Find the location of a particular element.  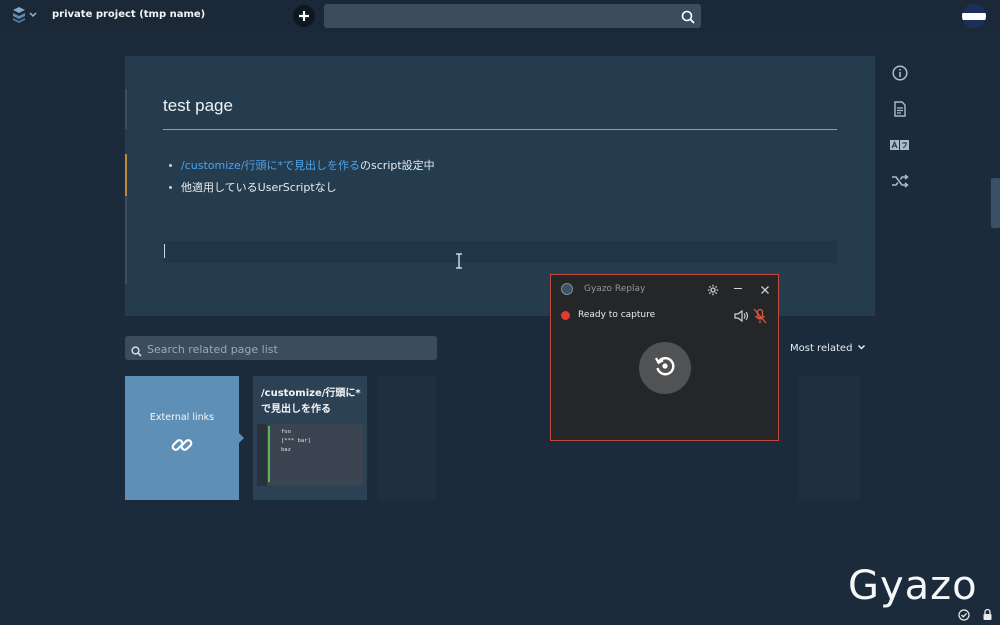

capture-button is located at coordinates (665, 368).